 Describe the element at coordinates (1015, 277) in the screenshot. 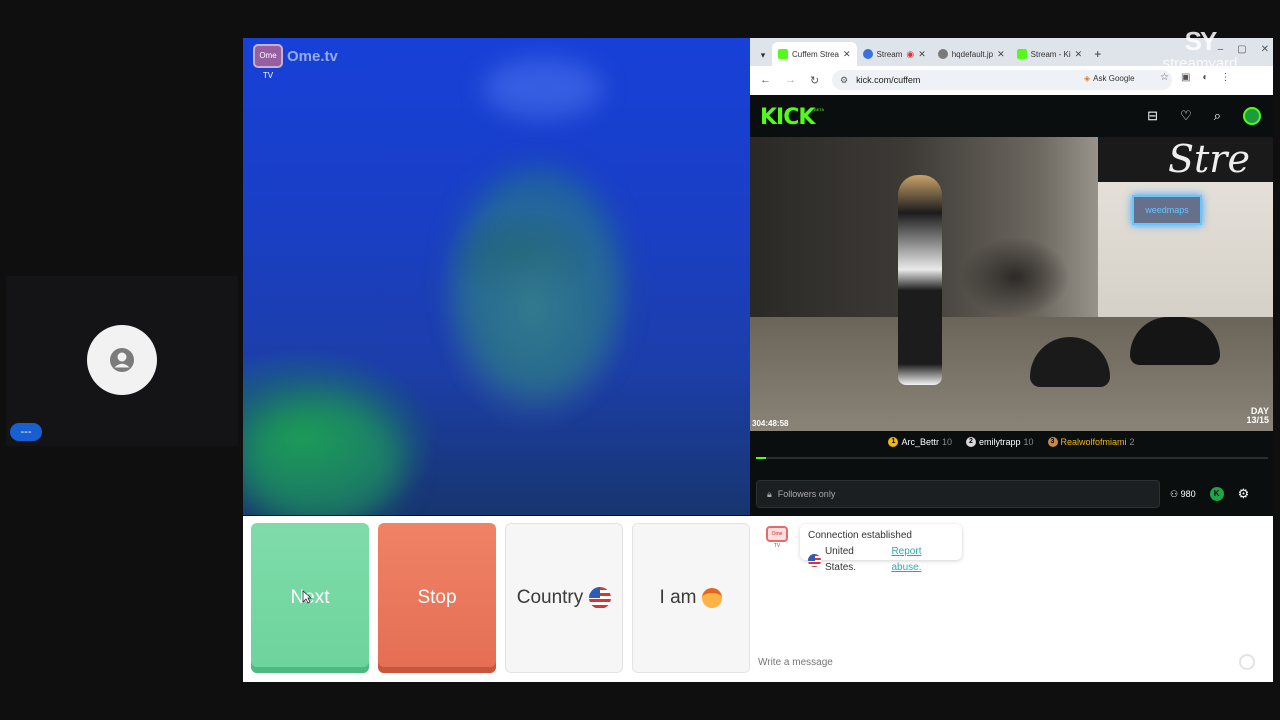

I see `video-crowd` at that location.